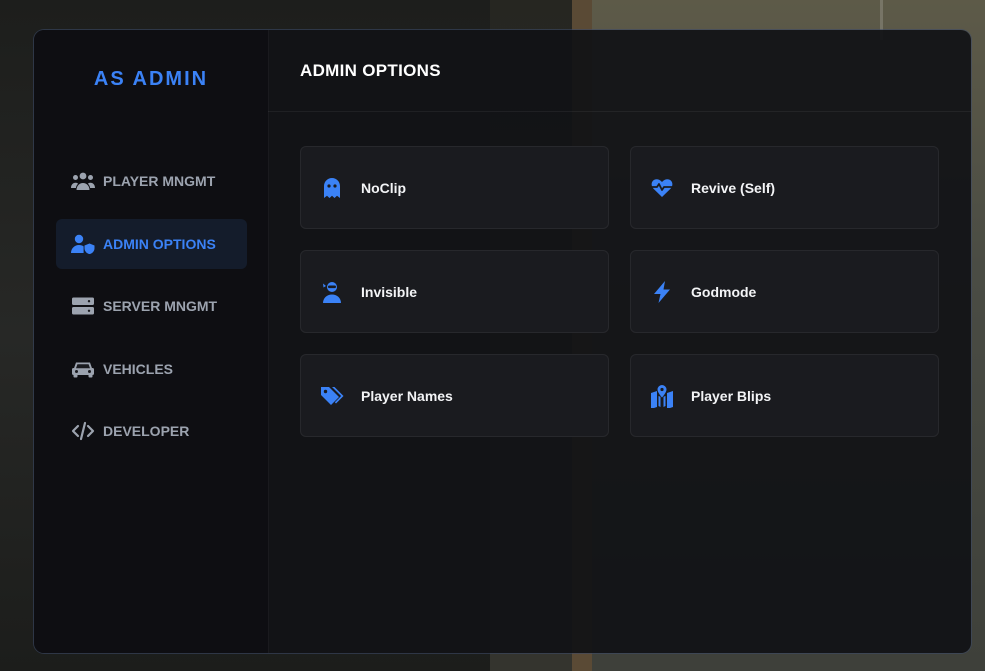  I want to click on brand-title: AS ADMIN, so click(151, 79).